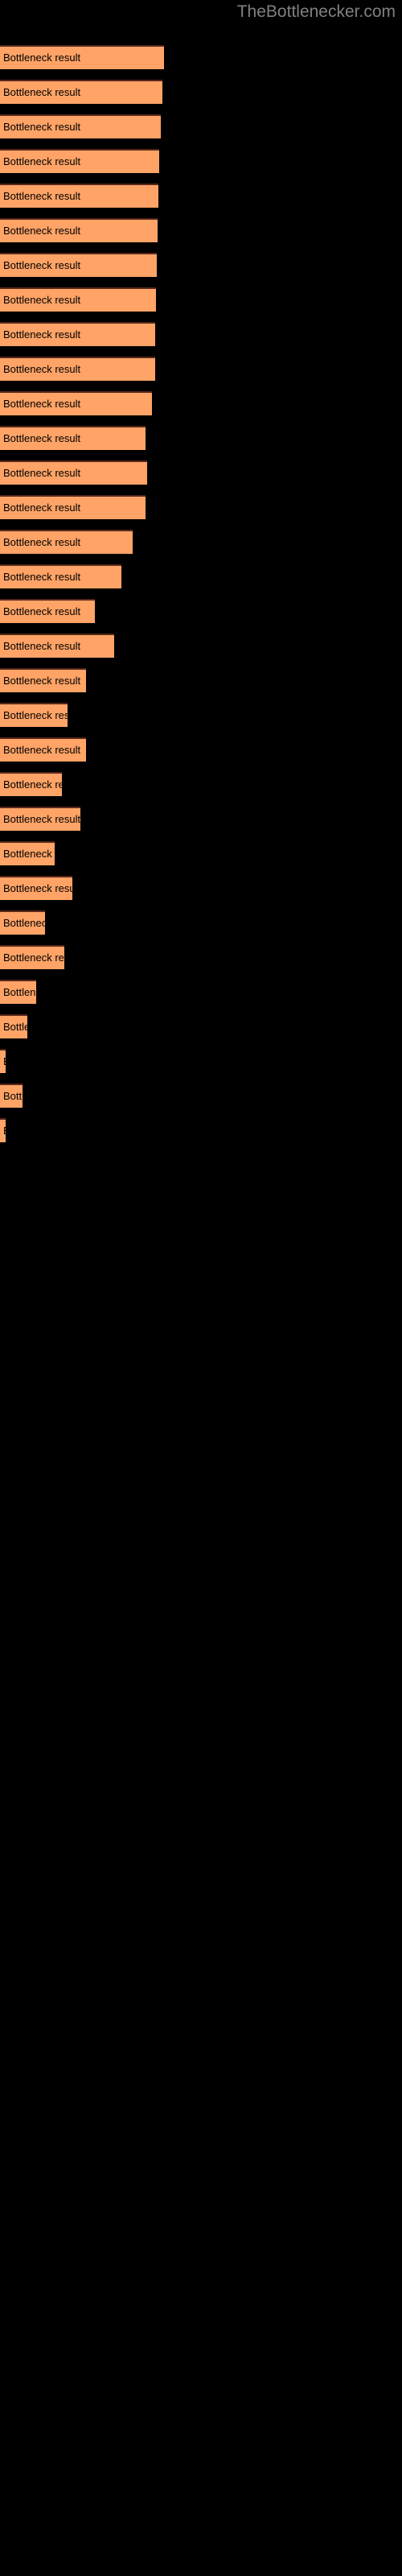  Describe the element at coordinates (316, 11) in the screenshot. I see `site-title: TheBottlenecker.com` at that location.